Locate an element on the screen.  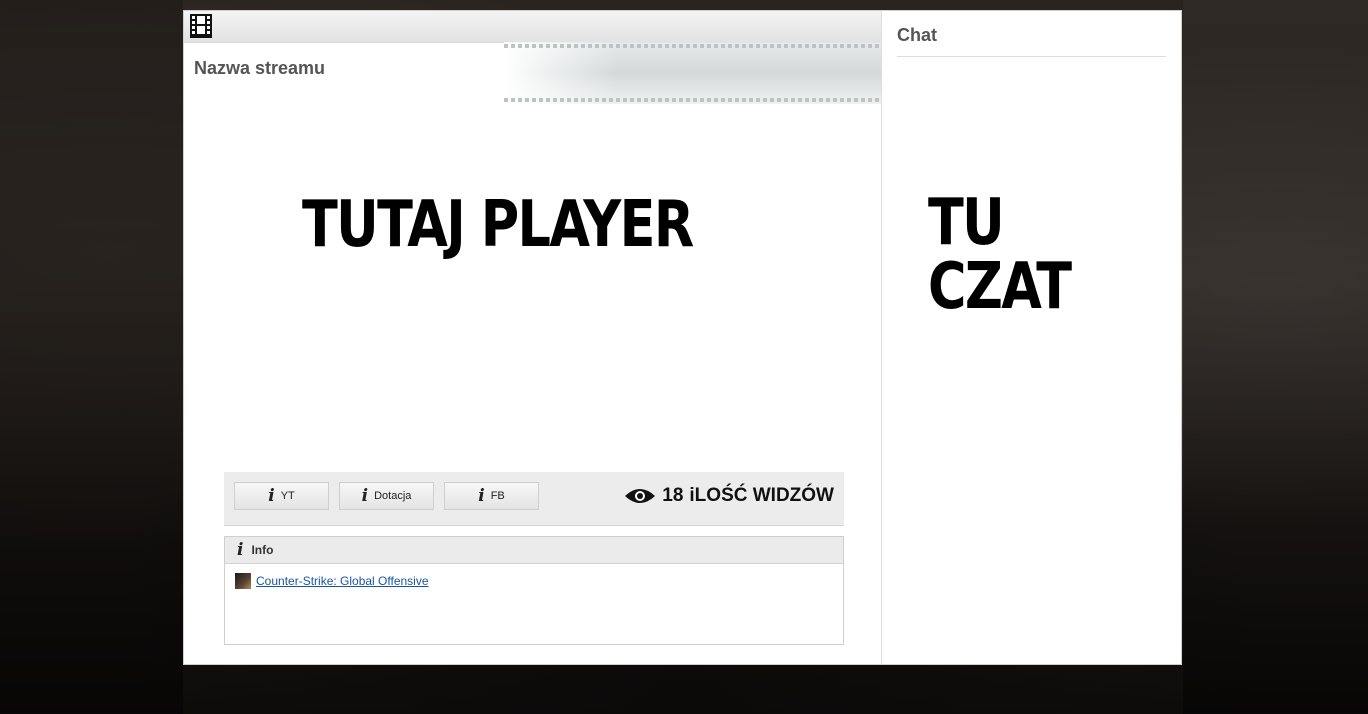
player-placeholder: TUTAJ PLAYER is located at coordinates (498, 225).